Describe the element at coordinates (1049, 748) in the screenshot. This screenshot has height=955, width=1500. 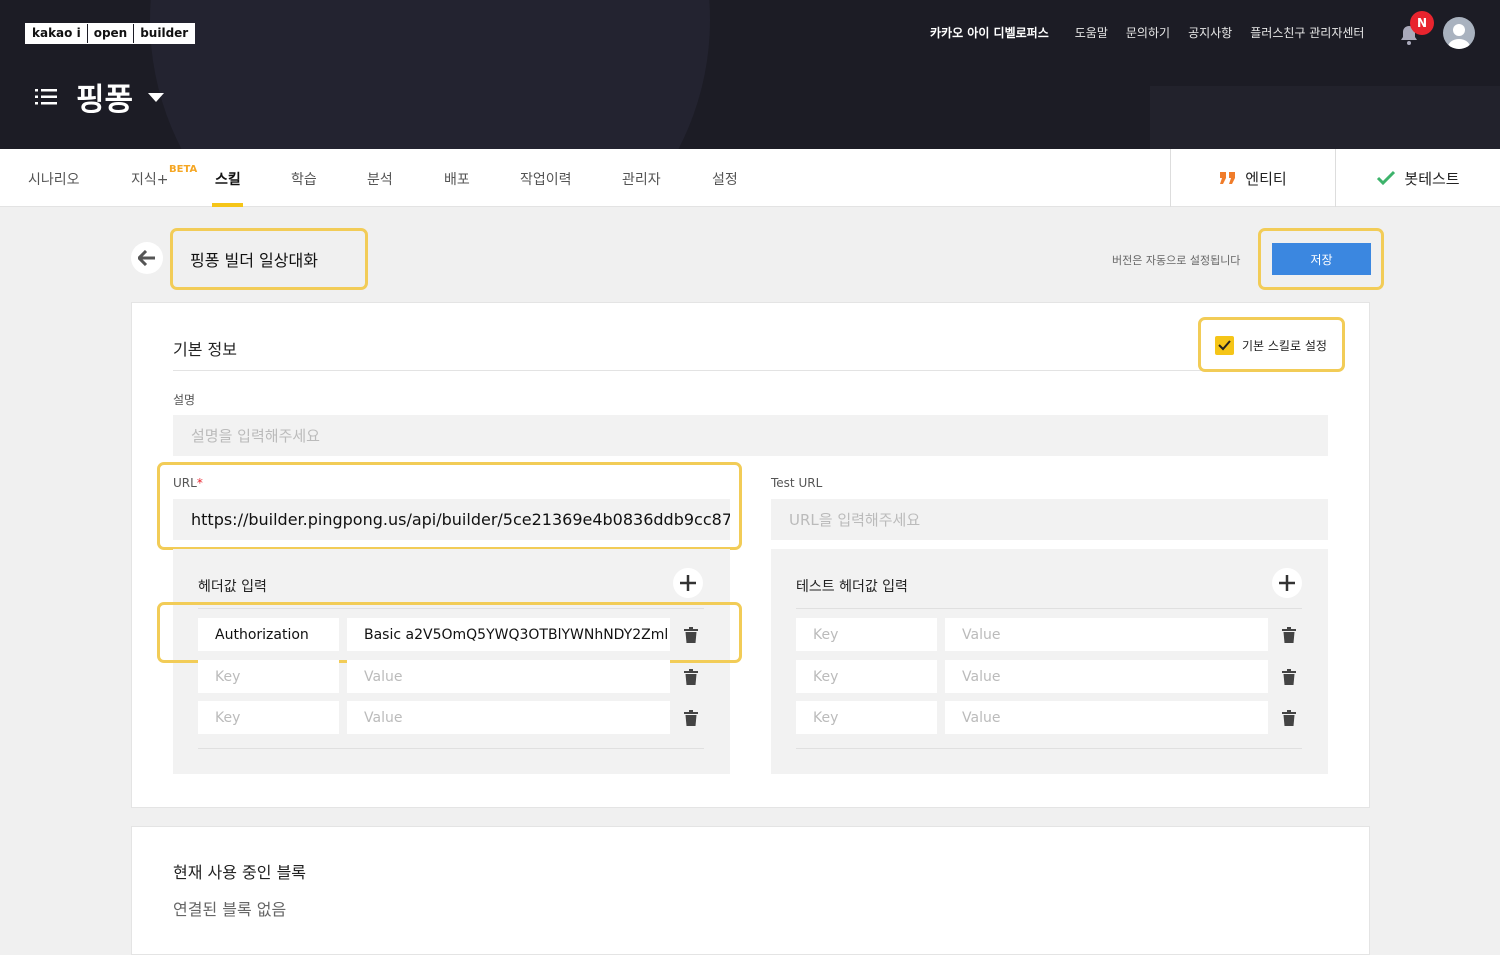
I see `test-headers-bottom-divider` at that location.